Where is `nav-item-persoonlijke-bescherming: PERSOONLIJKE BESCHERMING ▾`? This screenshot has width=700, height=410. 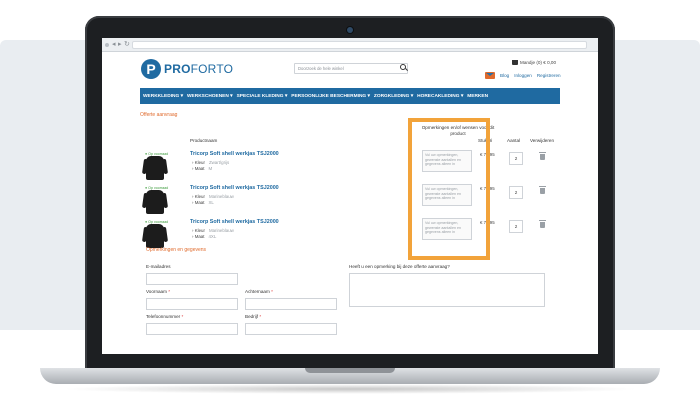
nav-item-persoonlijke-bescherming: PERSOONLIJKE BESCHERMING ▾ is located at coordinates (330, 96).